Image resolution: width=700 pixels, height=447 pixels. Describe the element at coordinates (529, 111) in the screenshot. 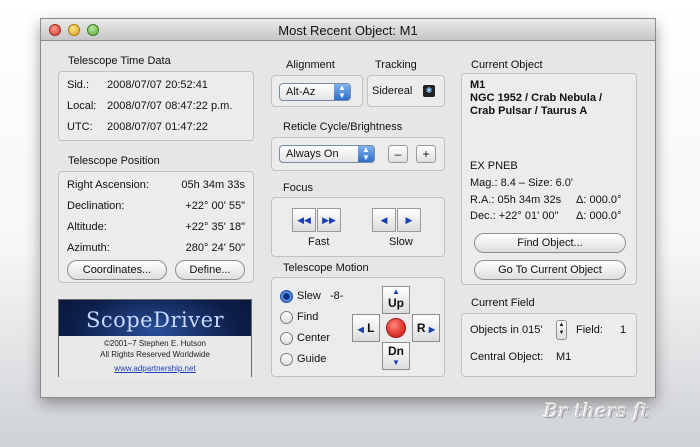

I see `object-names-2: Crab Pulsar / Taurus A` at that location.